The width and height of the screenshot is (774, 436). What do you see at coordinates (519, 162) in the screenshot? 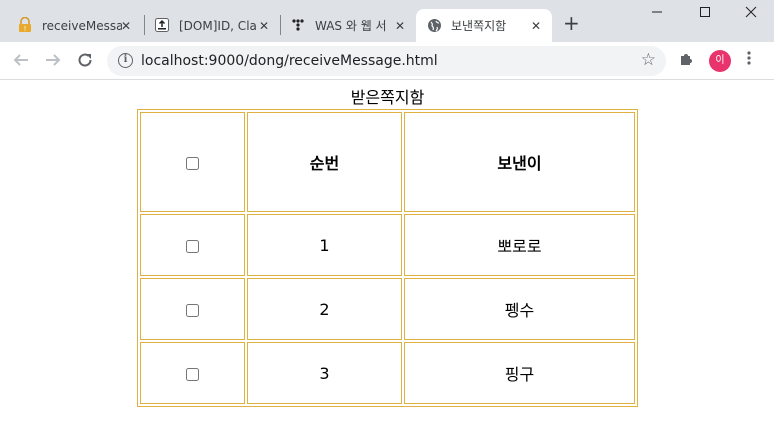
I see `header-sender: 보낸이` at bounding box center [519, 162].